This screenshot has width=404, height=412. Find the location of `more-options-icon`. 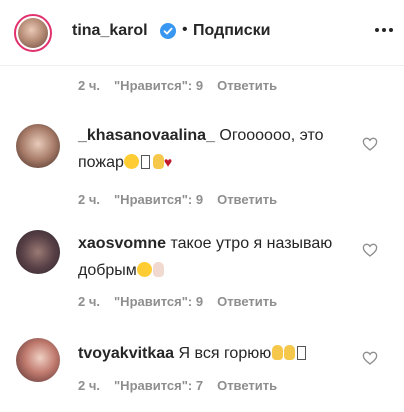

more-options-icon is located at coordinates (384, 31).